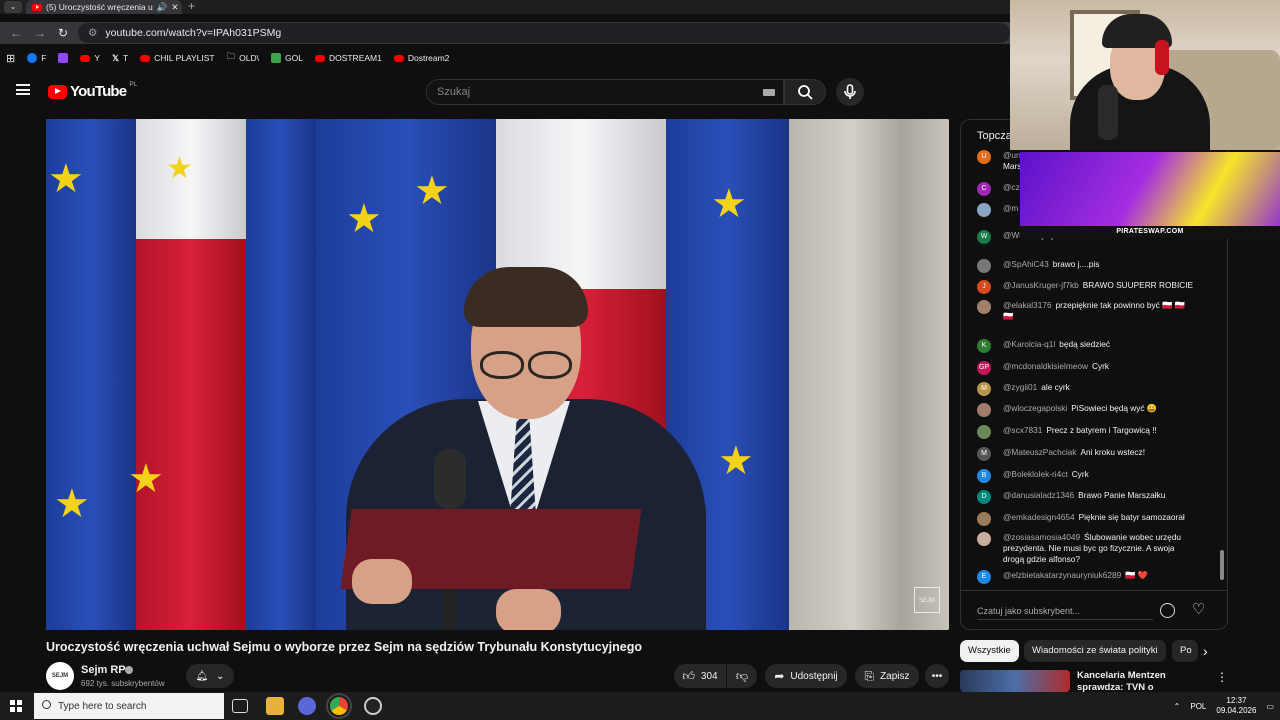 This screenshot has height=720, width=1280. I want to click on dislike-button: 👎︎, so click(742, 676).